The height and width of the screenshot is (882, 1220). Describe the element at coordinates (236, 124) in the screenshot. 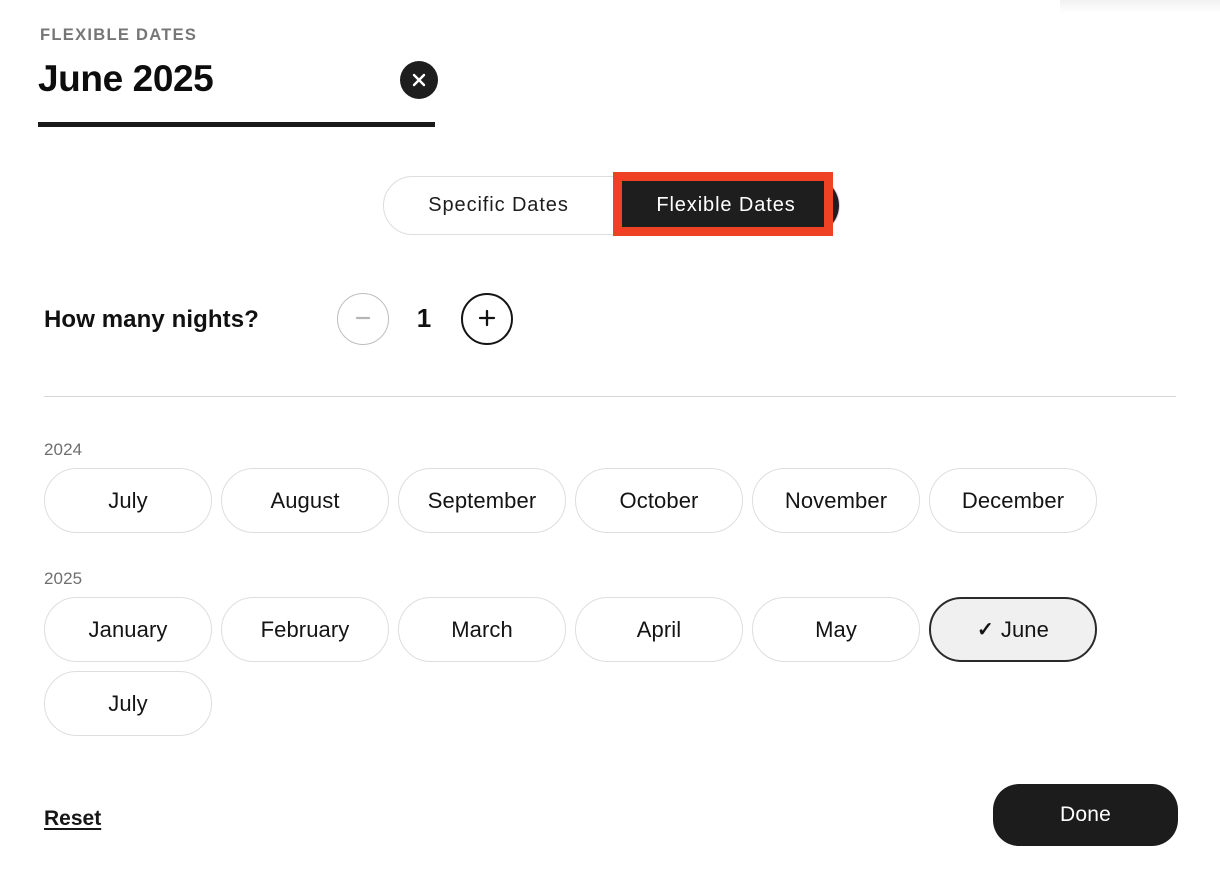

I see `title-underline-bar` at that location.